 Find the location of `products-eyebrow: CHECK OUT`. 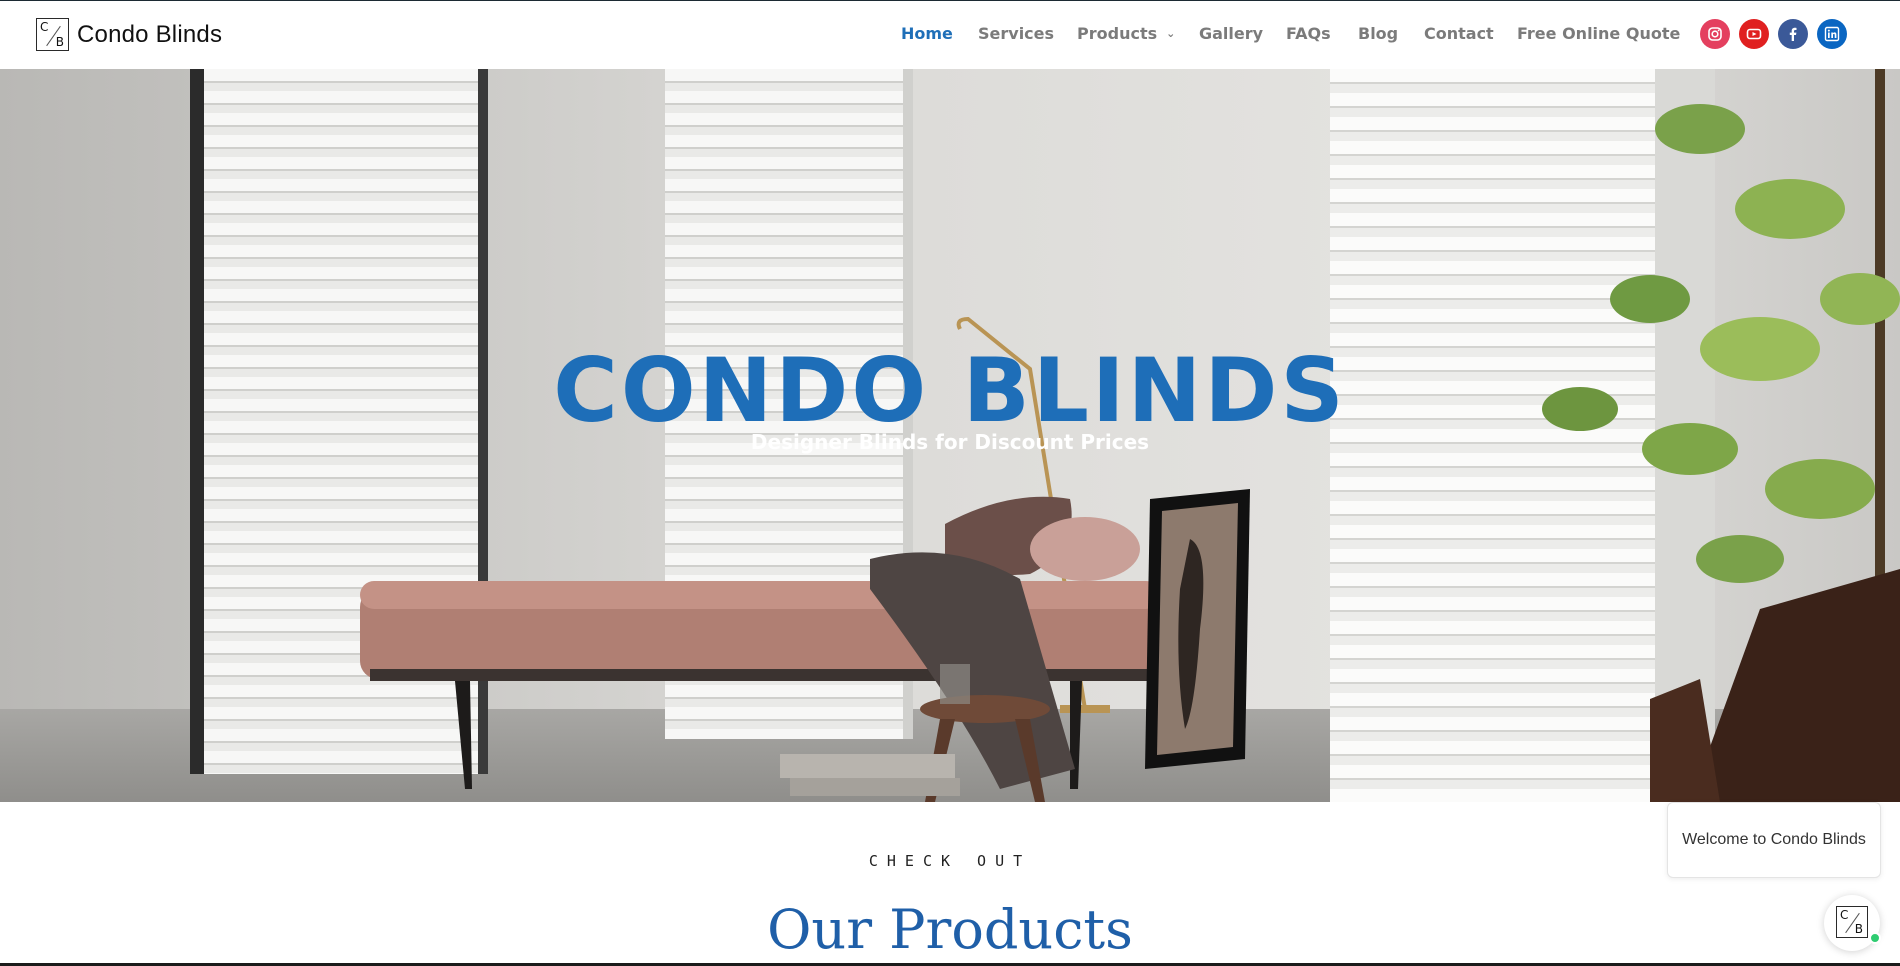

products-eyebrow: CHECK OUT is located at coordinates (950, 861).